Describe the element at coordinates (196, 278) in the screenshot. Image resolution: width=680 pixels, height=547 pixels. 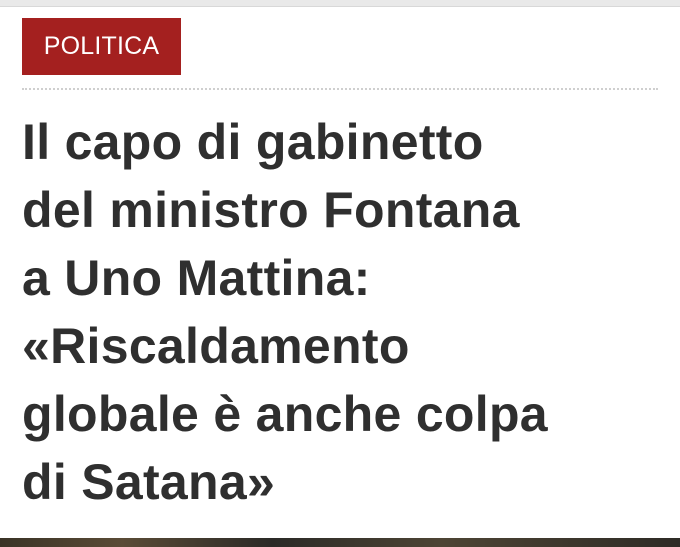
I see `headline-line: a Uno Mattina:` at that location.